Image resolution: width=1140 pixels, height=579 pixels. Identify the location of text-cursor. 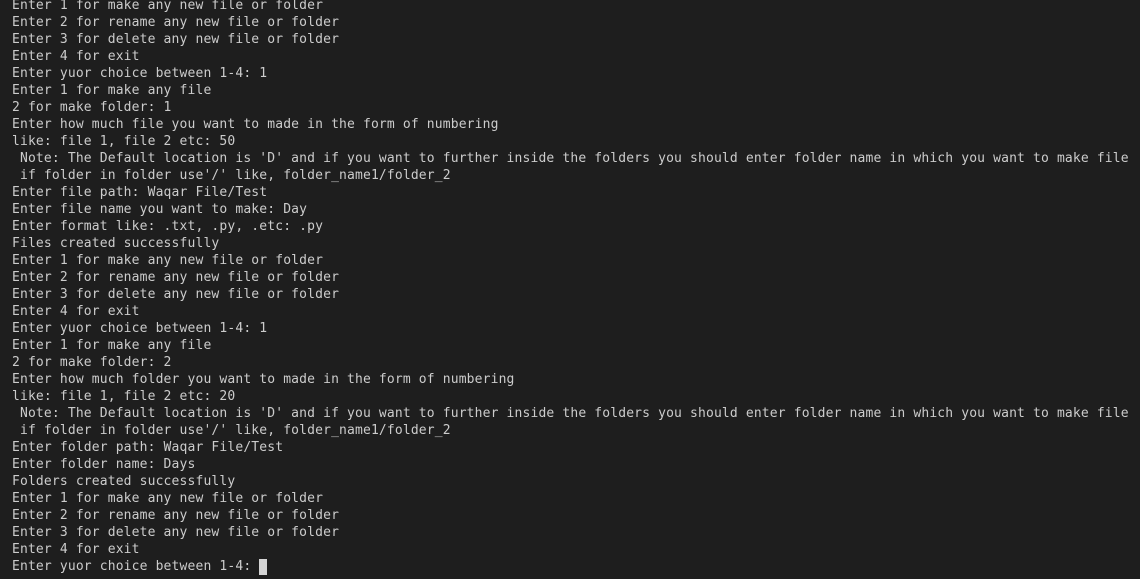
(263, 566).